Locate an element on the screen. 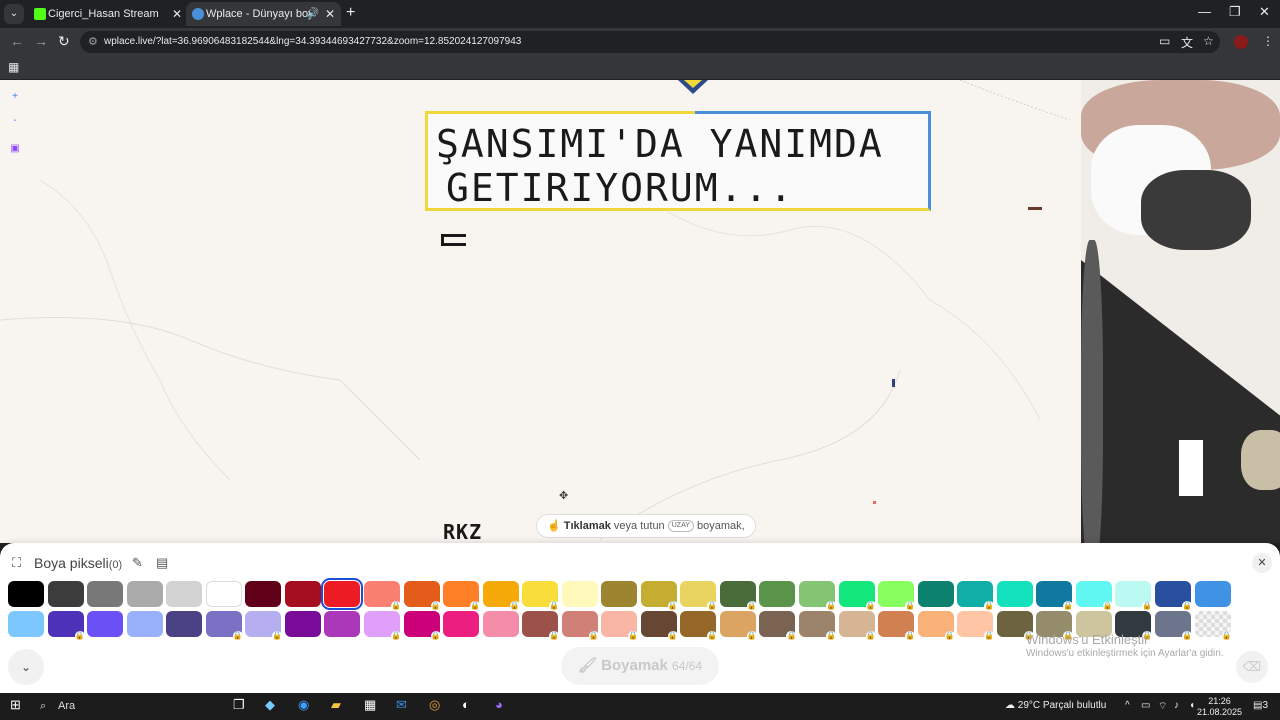 This screenshot has height=720, width=1280. task-view-icon: ❐ is located at coordinates (239, 705).